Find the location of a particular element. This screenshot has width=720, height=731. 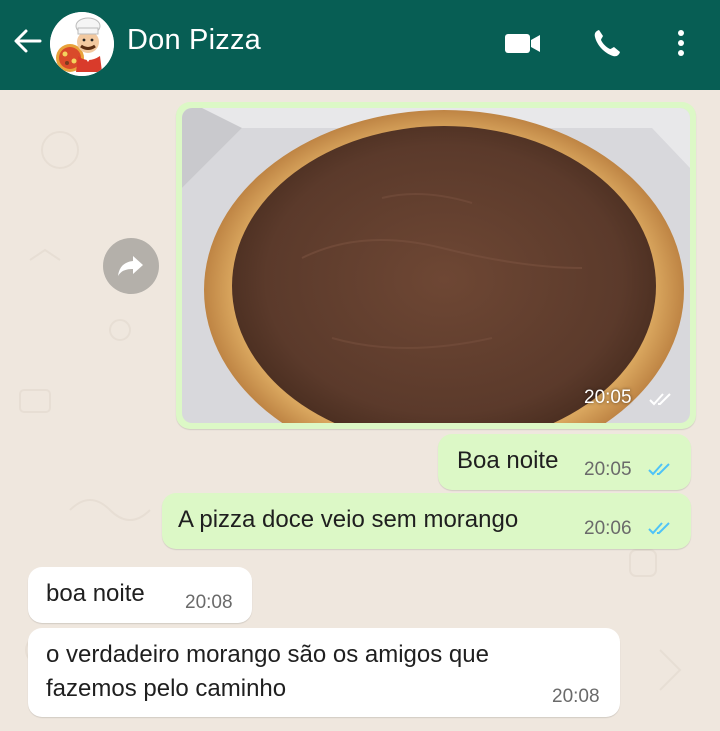

chef-logo-icon is located at coordinates (82, 44).